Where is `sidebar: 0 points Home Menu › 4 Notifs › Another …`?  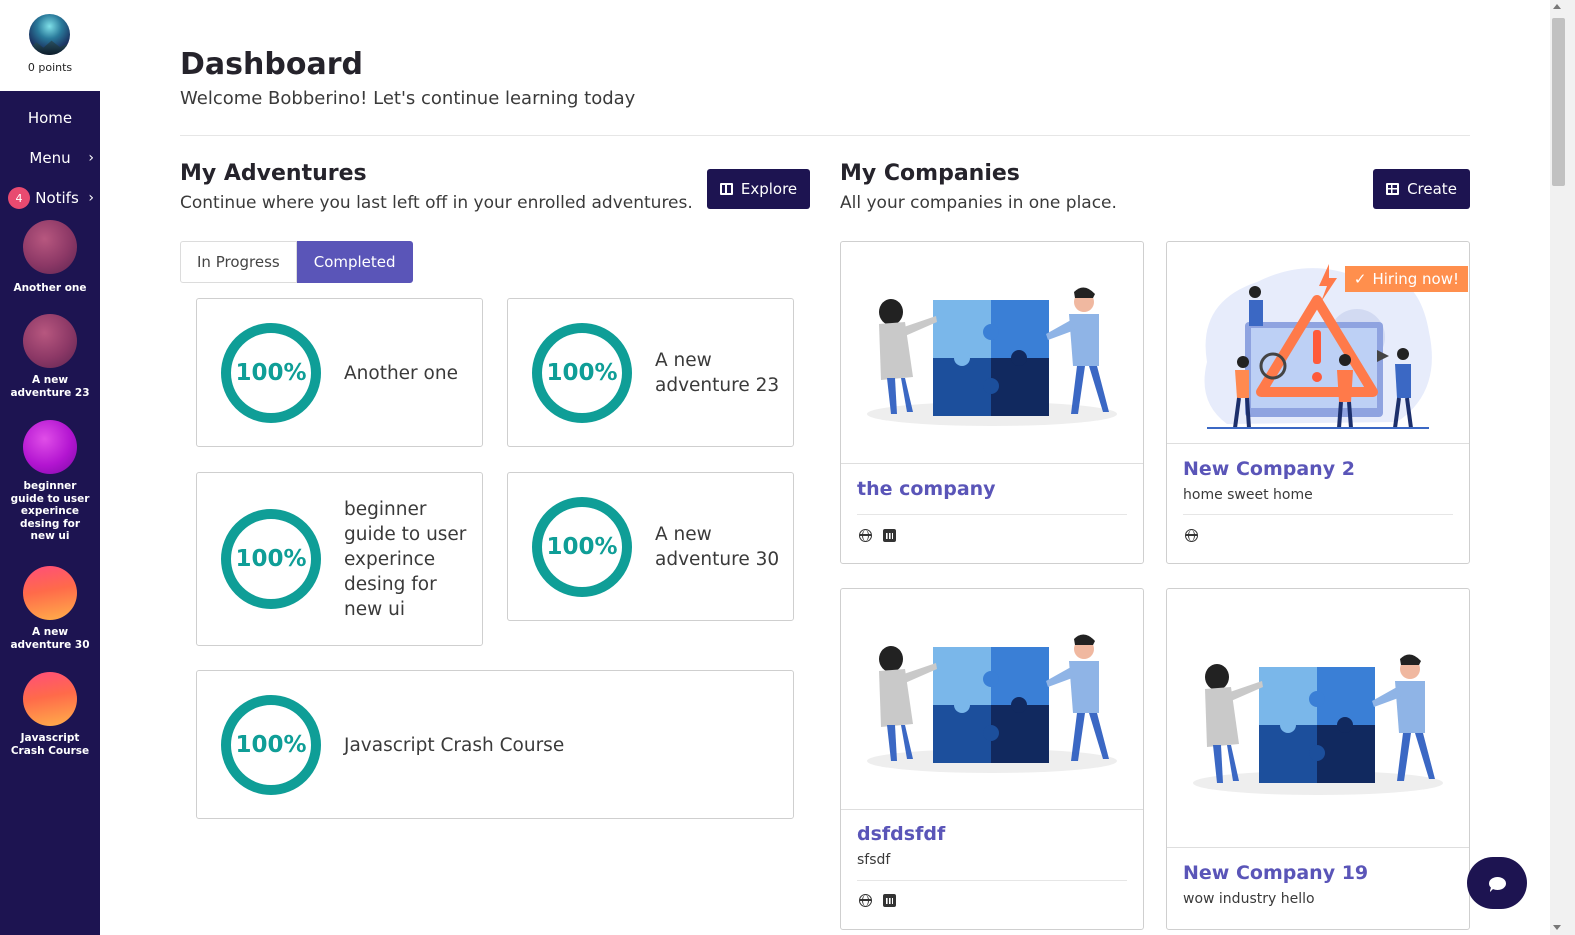
sidebar: 0 points Home Menu › 4 Notifs › Another … is located at coordinates (50, 467).